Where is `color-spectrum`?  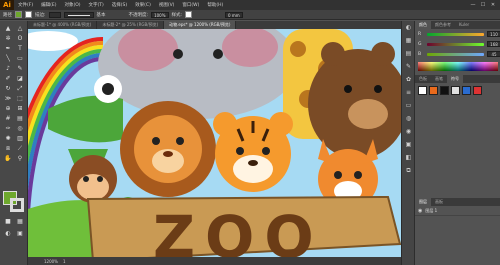
color-spectrum is located at coordinates (458, 66).